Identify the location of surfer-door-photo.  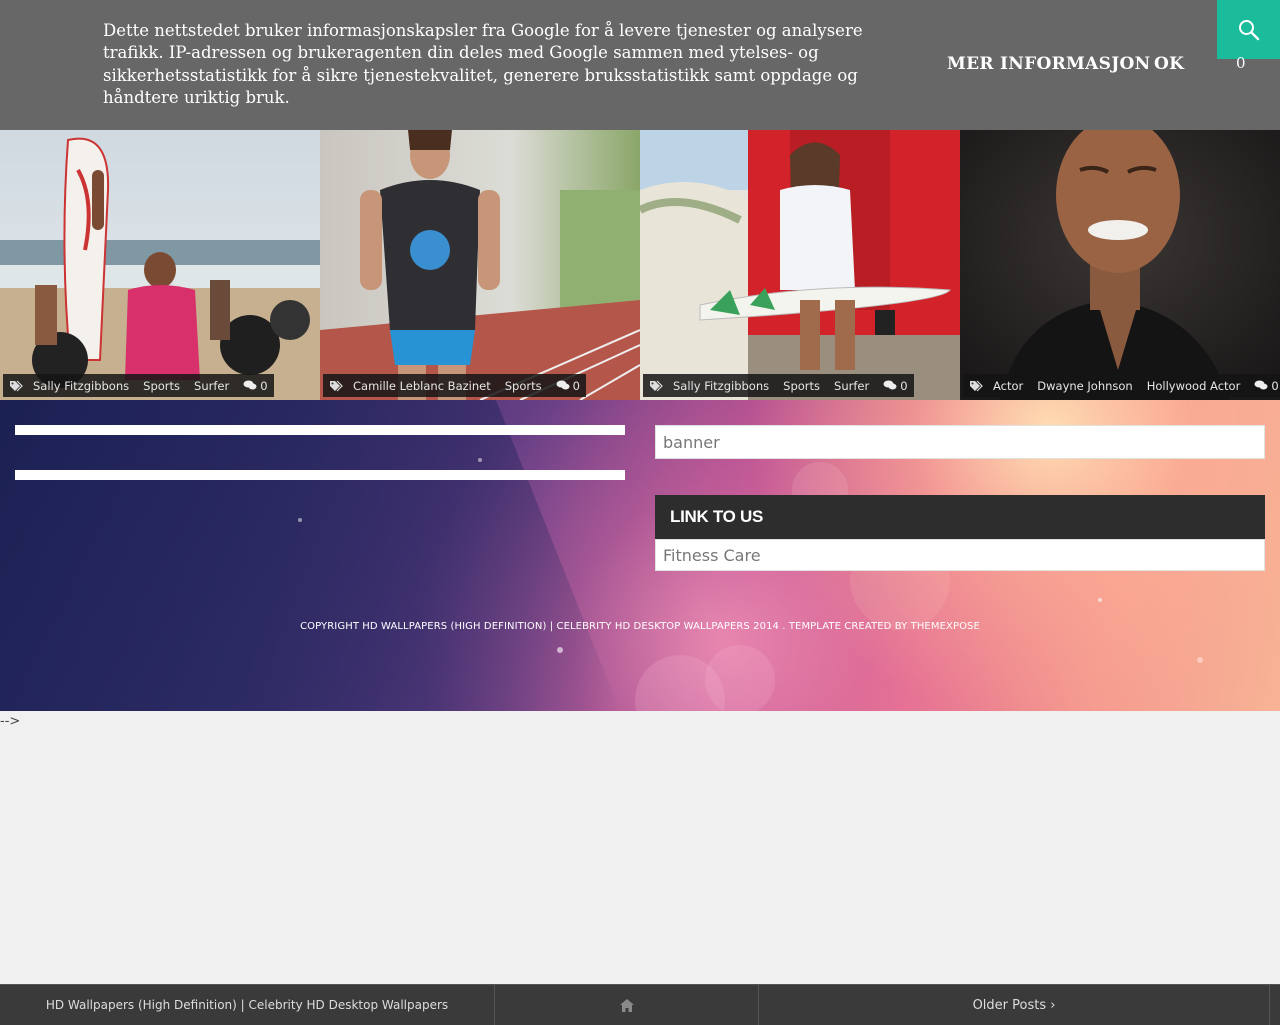
(800, 265).